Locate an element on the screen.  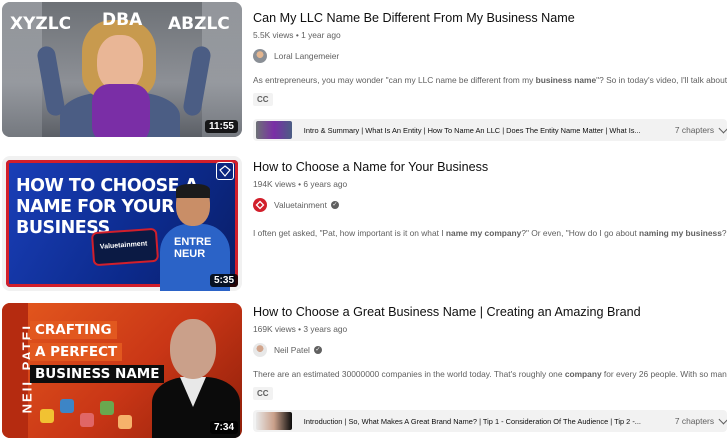
video-meta: 5.5K views • 1 year ago is located at coordinates (297, 35).